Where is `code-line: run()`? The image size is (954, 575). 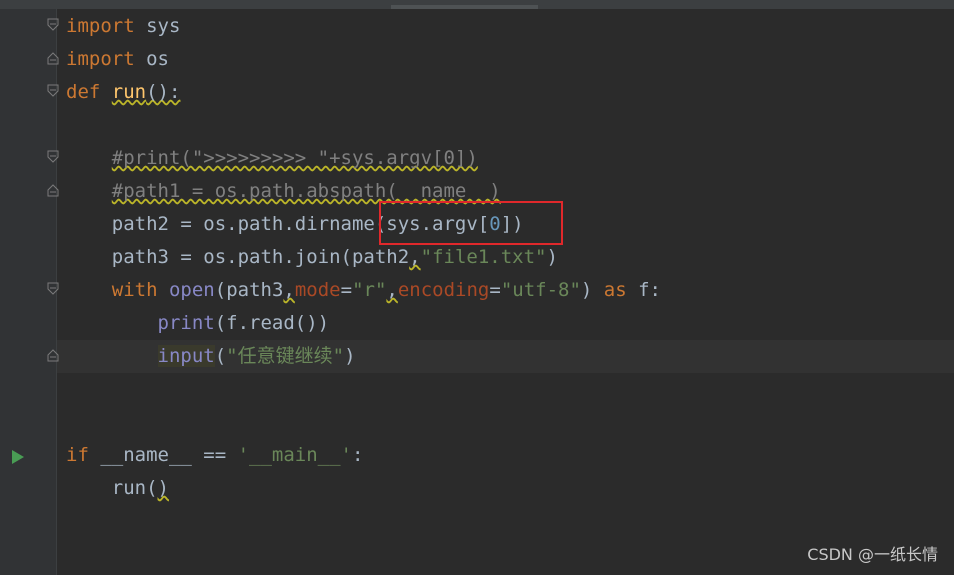
code-line: run() is located at coordinates (117, 488).